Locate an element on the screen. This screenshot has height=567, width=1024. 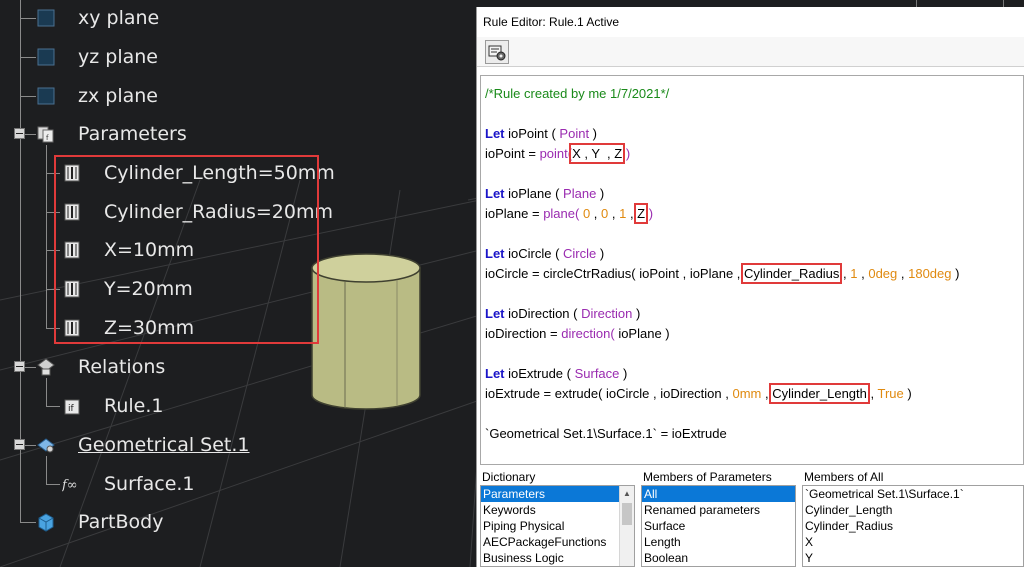
cylinder-model is located at coordinates (366, 331).